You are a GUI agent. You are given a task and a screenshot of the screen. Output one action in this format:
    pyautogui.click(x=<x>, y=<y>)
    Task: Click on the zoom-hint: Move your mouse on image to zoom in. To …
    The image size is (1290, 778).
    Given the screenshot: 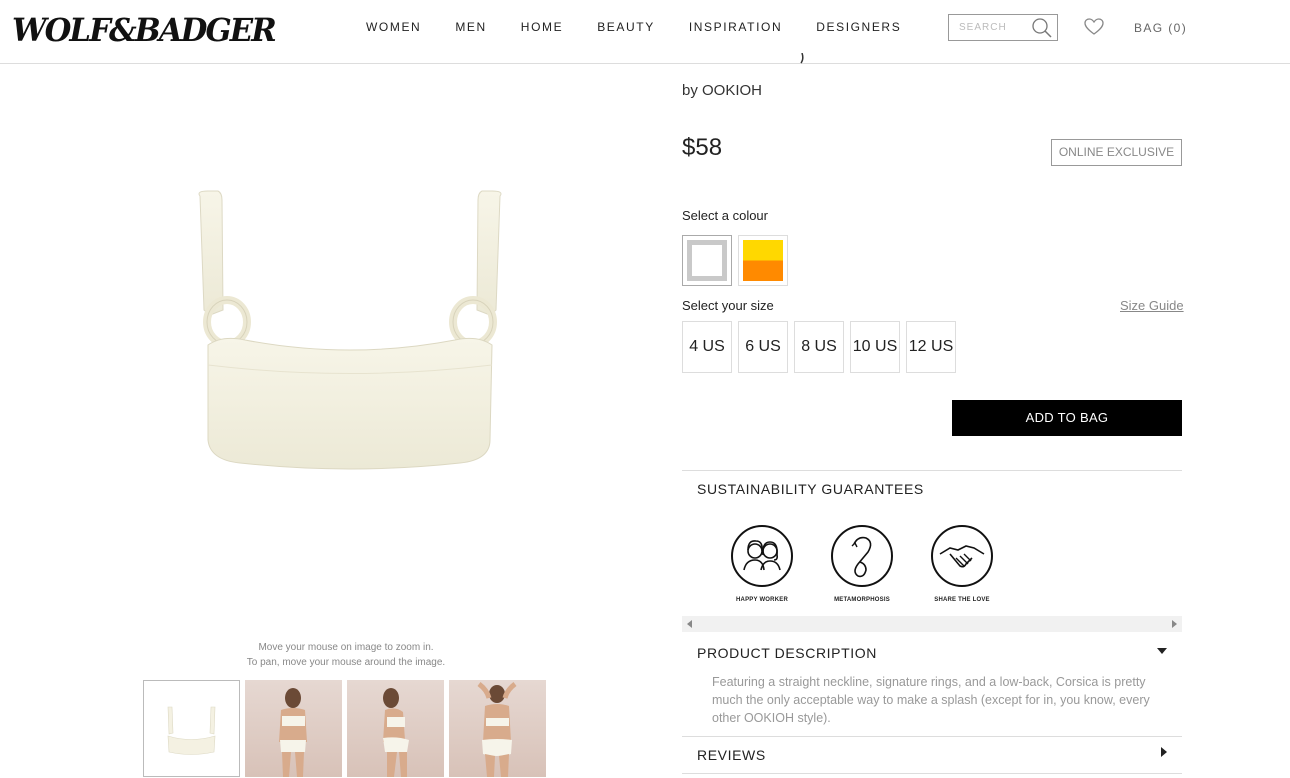 What is the action you would take?
    pyautogui.click(x=346, y=655)
    